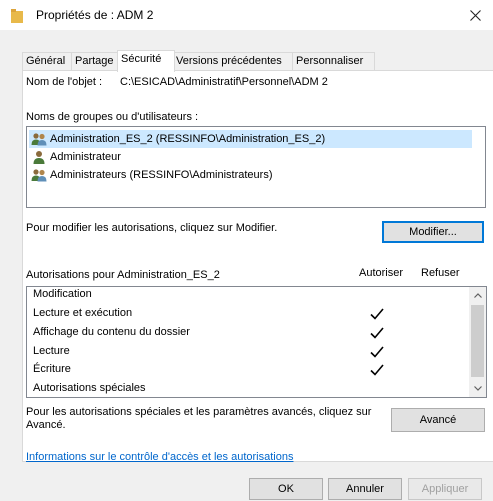  Describe the element at coordinates (52, 369) in the screenshot. I see `permission-name: Écriture` at that location.